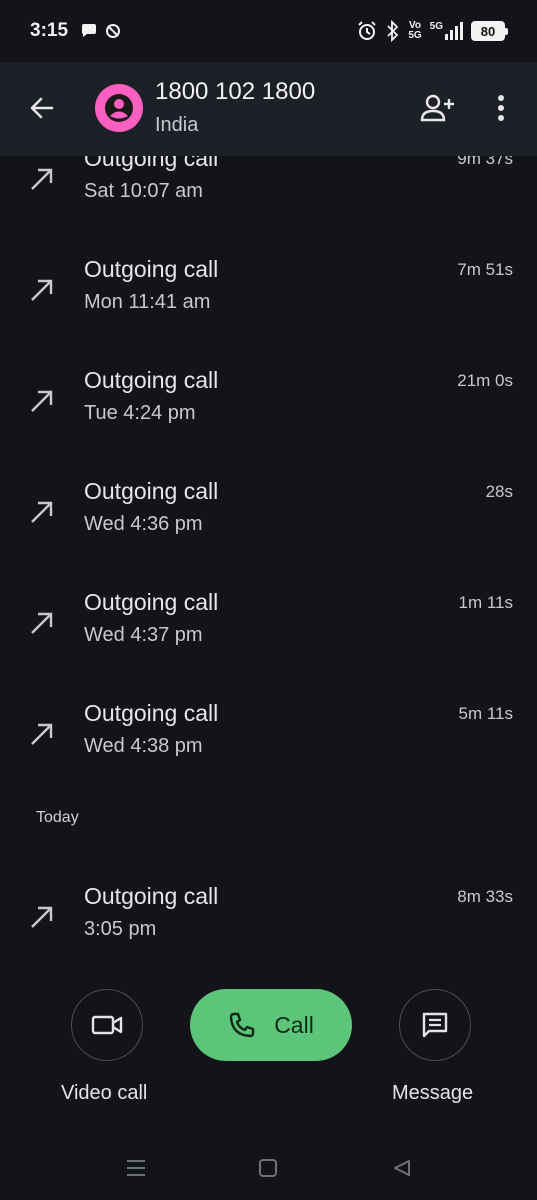  Describe the element at coordinates (485, 896) in the screenshot. I see `call-duration: 8m 33s` at that location.